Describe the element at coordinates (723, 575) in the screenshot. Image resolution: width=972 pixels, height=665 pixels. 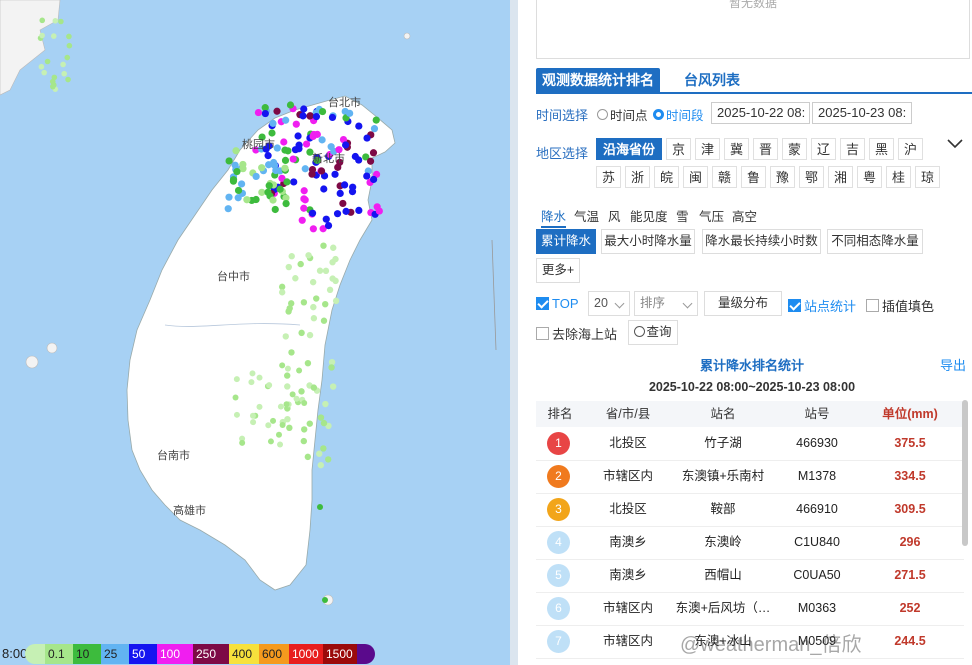
I see `cell-station: 西帽山` at that location.